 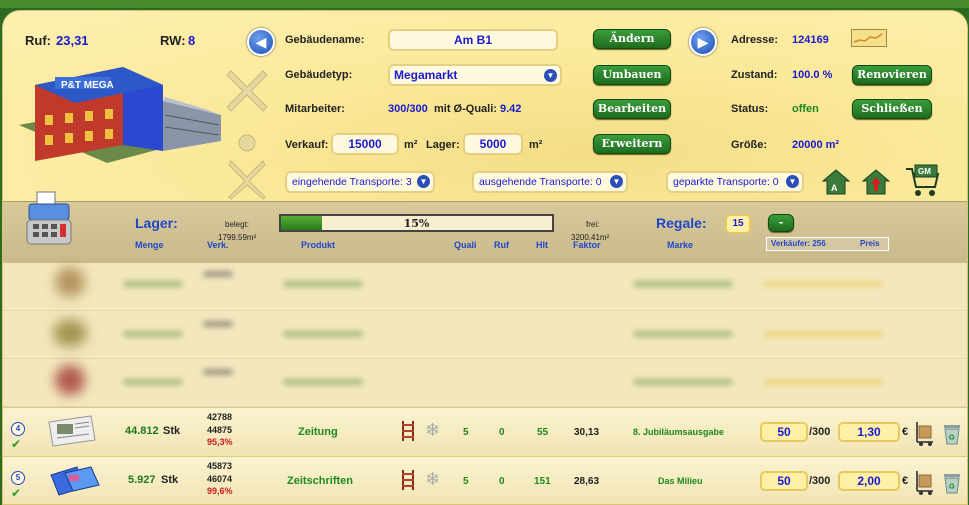 I want to click on regale-minus-button: -, so click(x=781, y=223).